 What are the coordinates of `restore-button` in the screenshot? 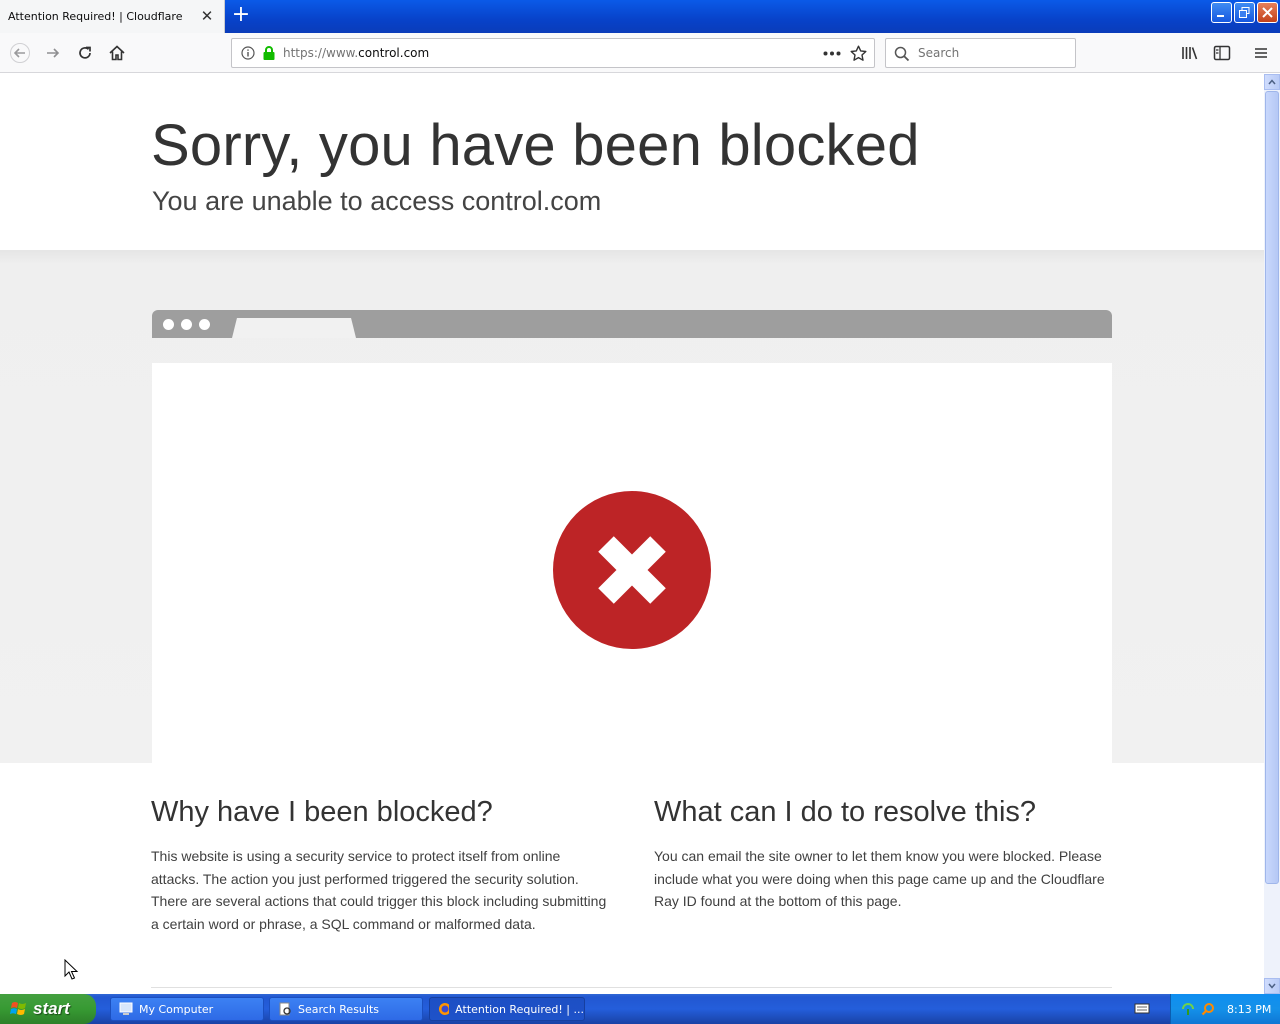 It's located at (1244, 12).